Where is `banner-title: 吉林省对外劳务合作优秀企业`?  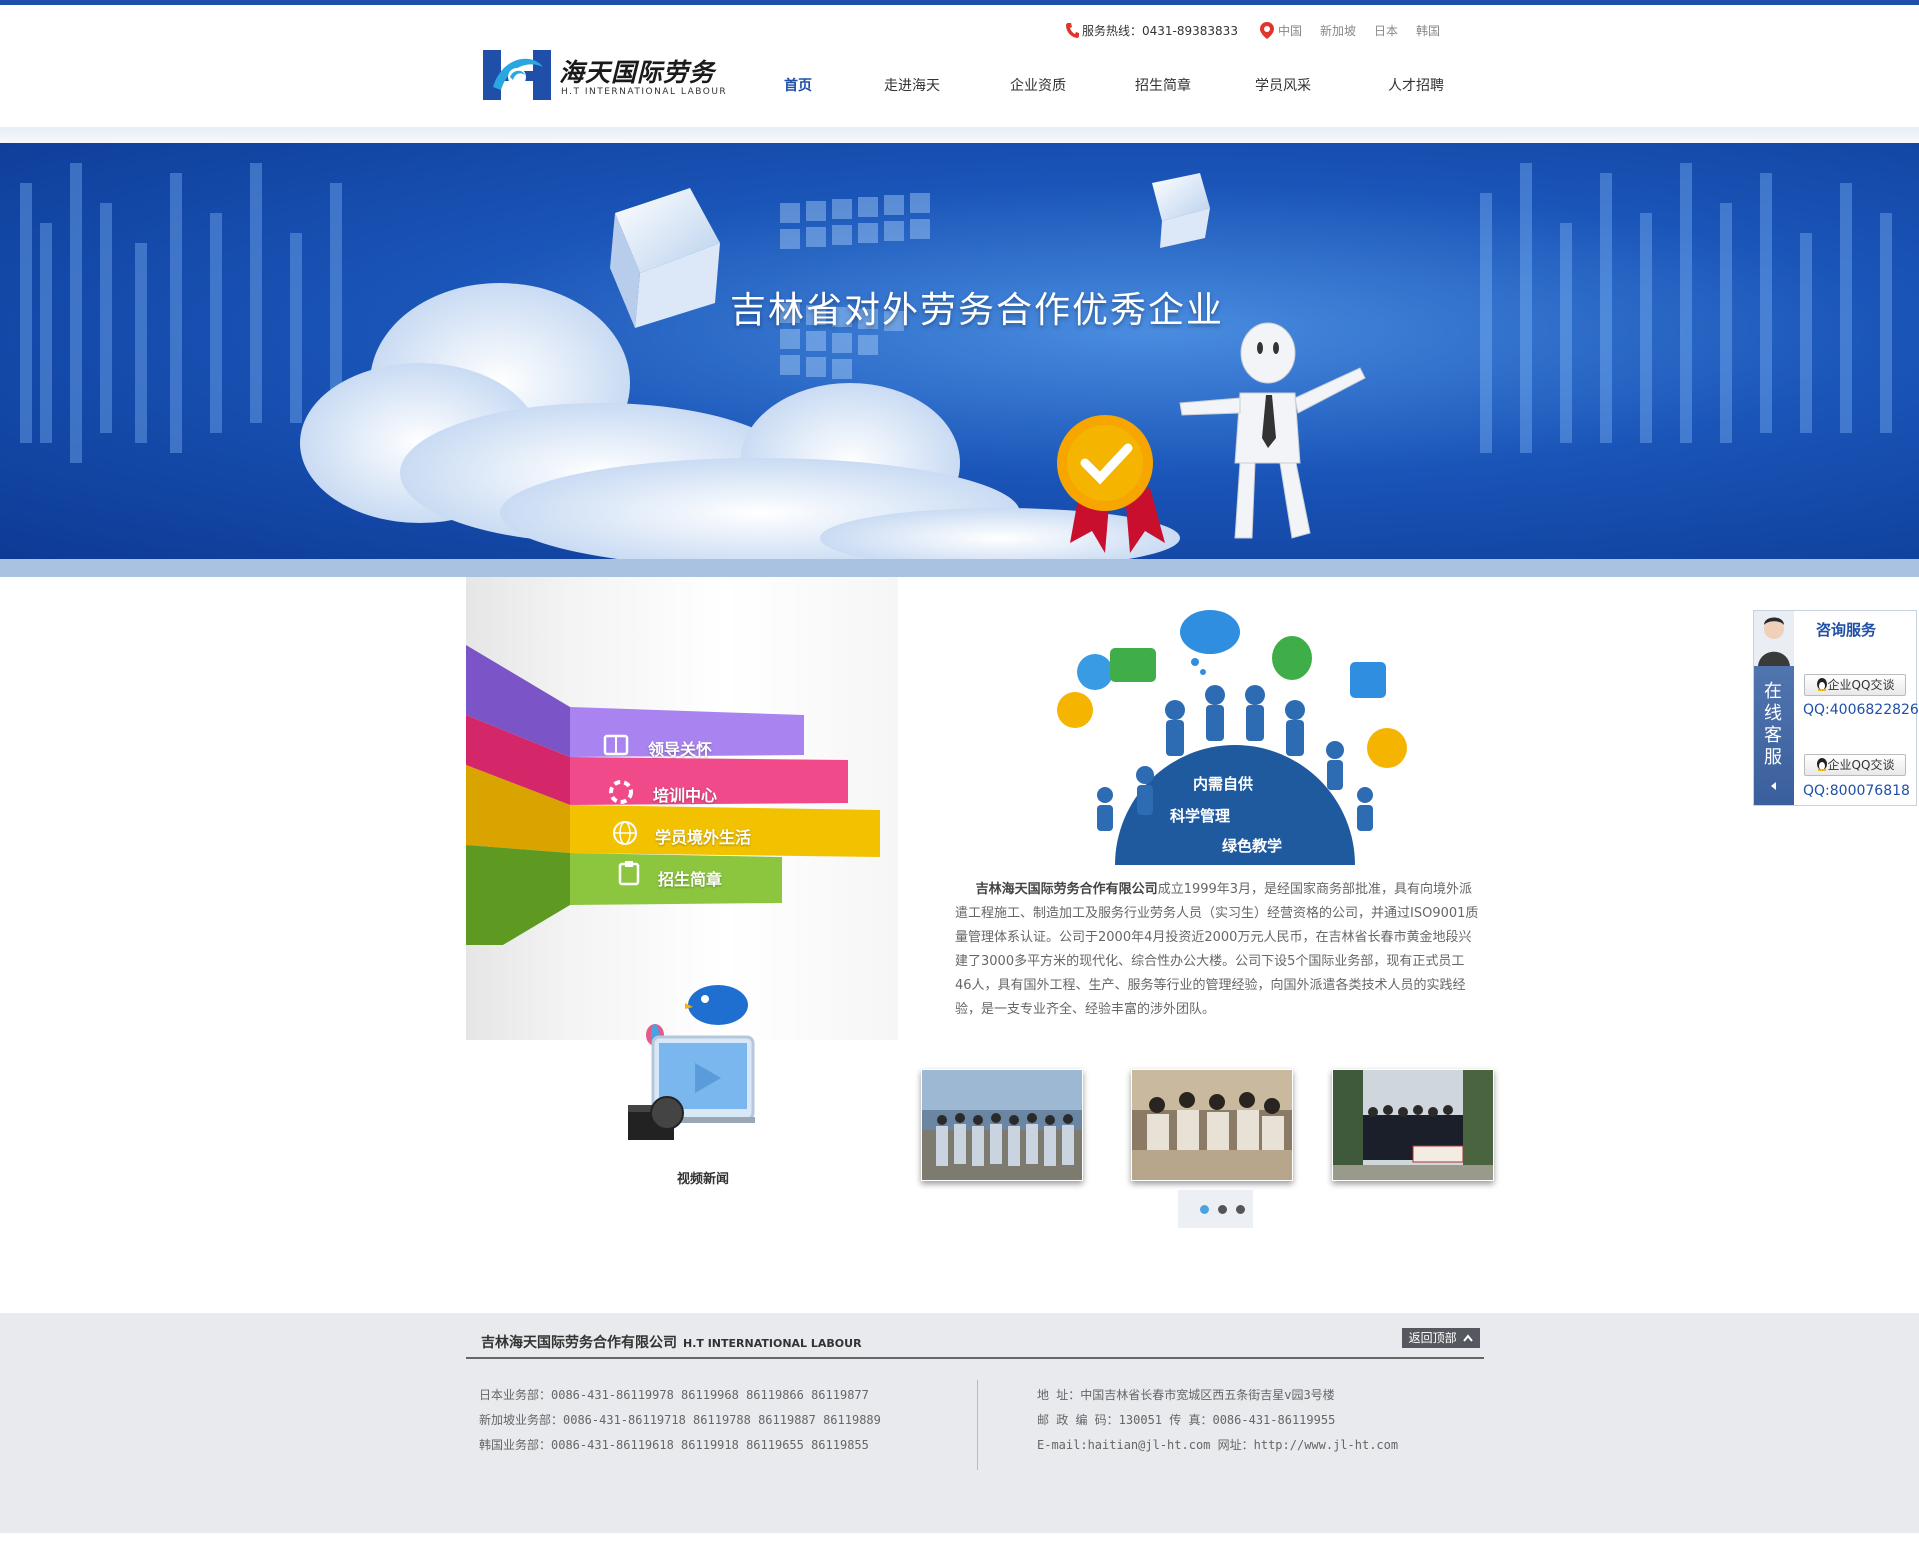
banner-title: 吉林省对外劳务合作优秀企业 is located at coordinates (977, 310).